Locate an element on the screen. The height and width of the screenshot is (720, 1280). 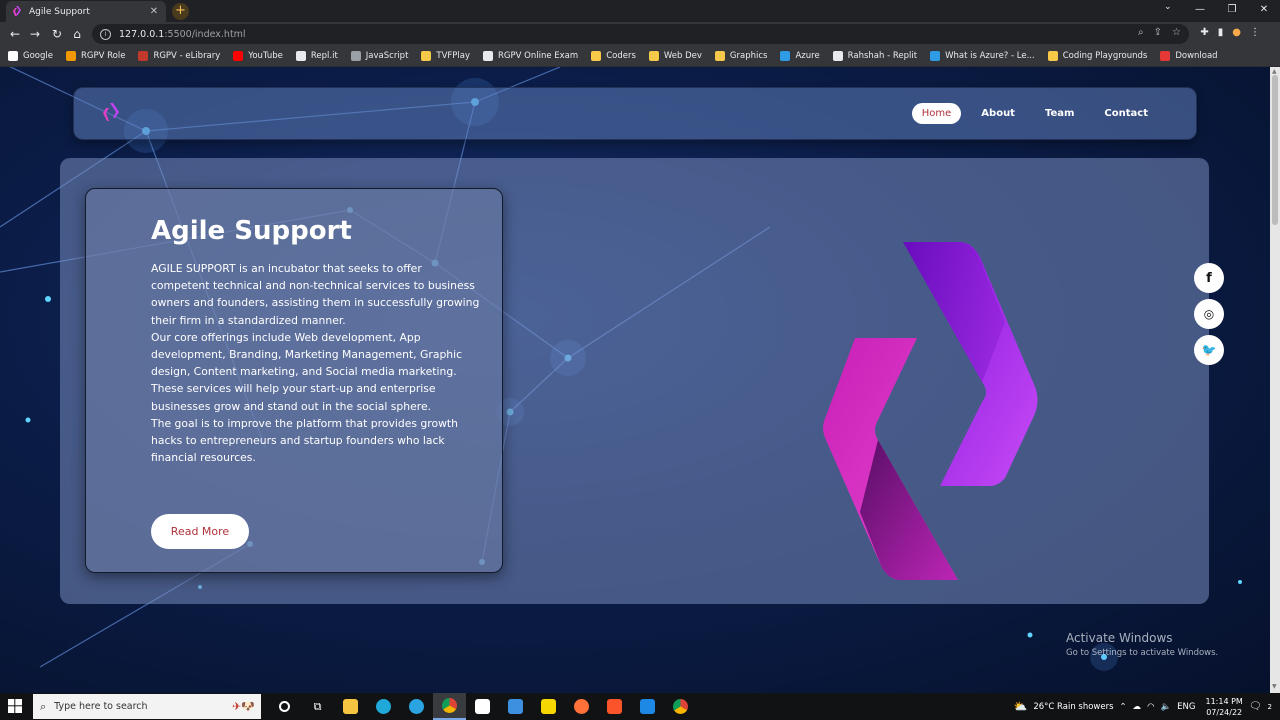
edge-browser-icon is located at coordinates (383, 706).